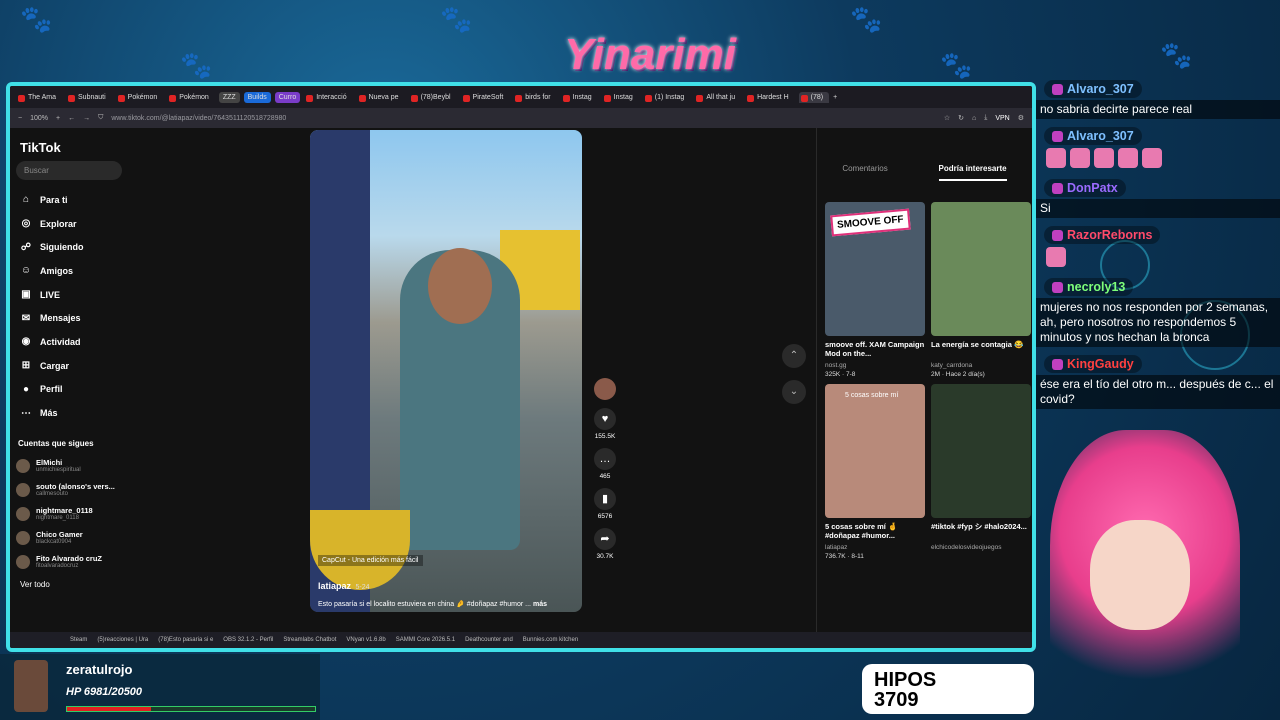 The image size is (1280, 720). I want to click on following-account: nightmare_0118 nightmare_0118, so click(69, 514).